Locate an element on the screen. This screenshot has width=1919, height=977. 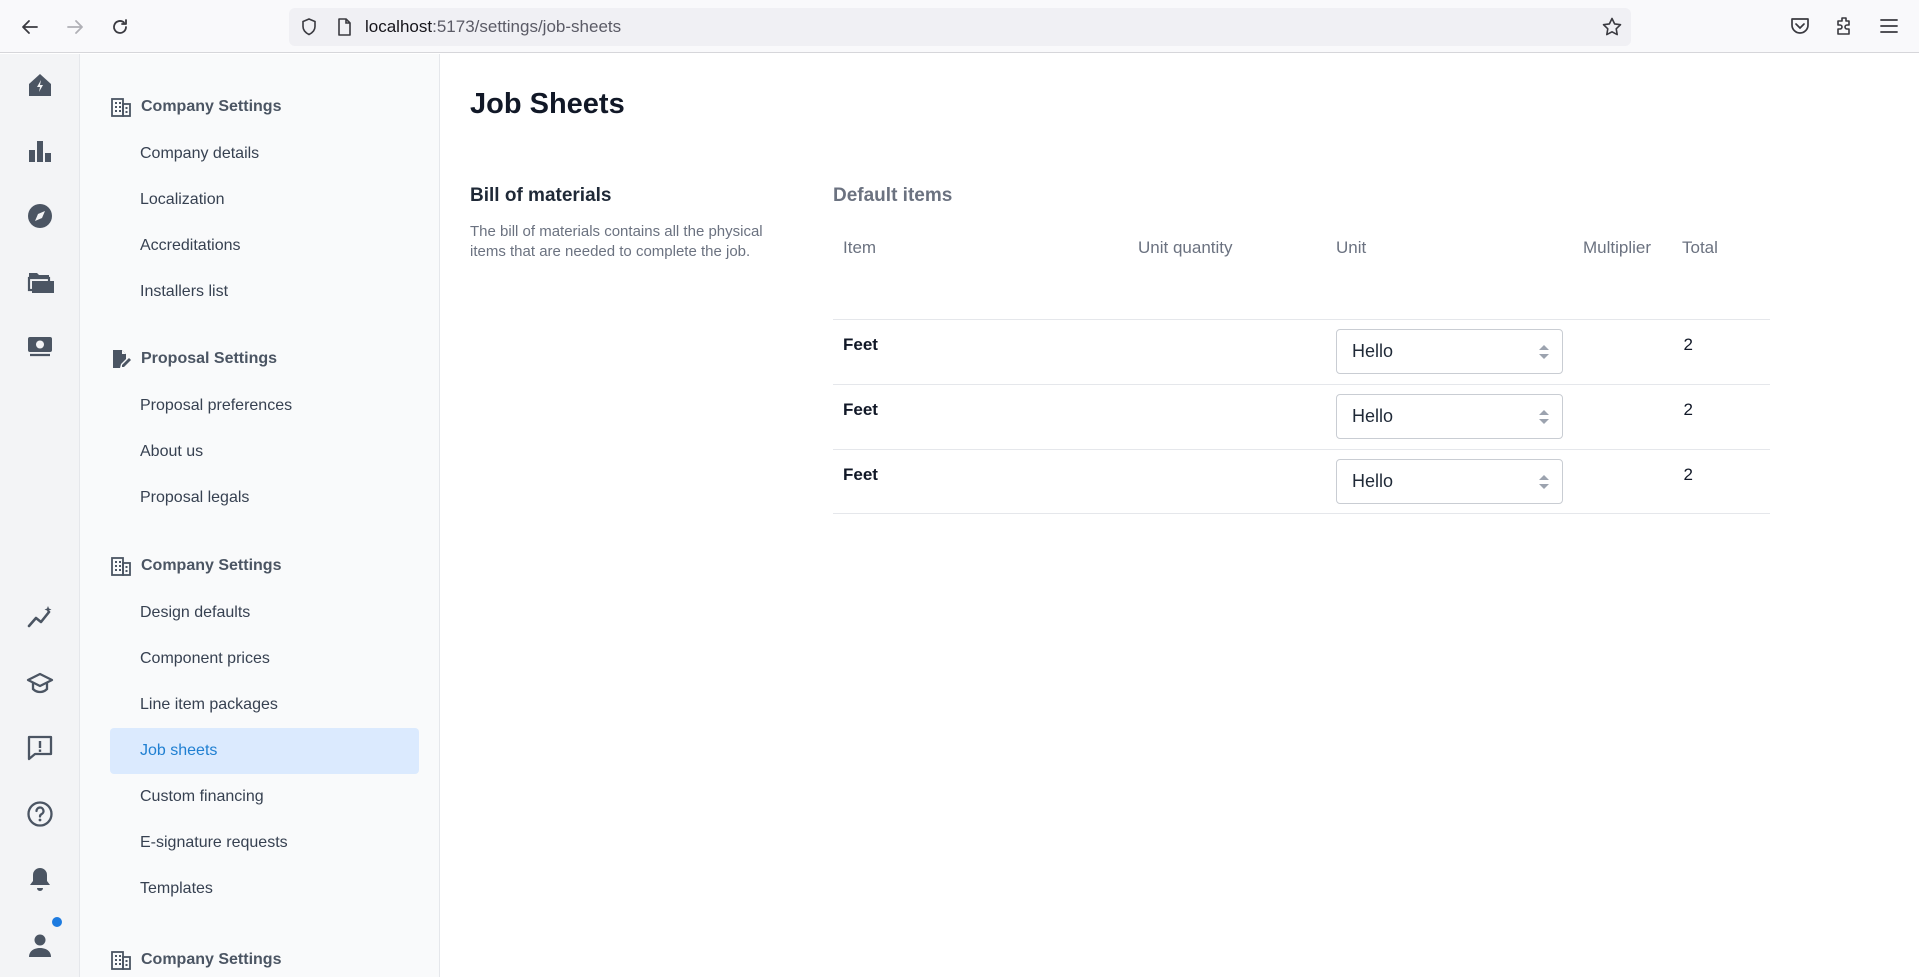
address-bar: localhost:5173/settings/job-sheets is located at coordinates (960, 27).